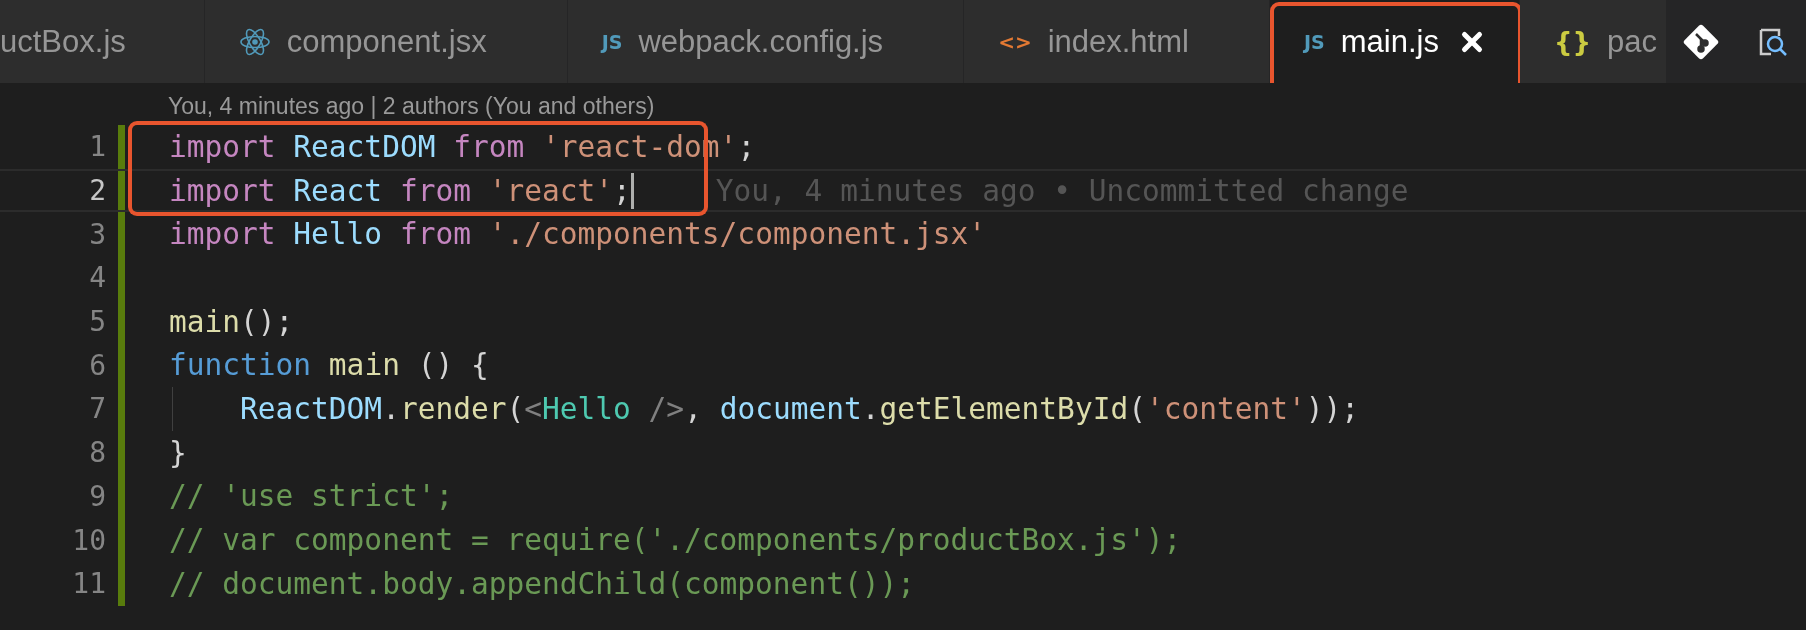 The width and height of the screenshot is (1806, 630). What do you see at coordinates (97, 496) in the screenshot?
I see `line-number: 9` at bounding box center [97, 496].